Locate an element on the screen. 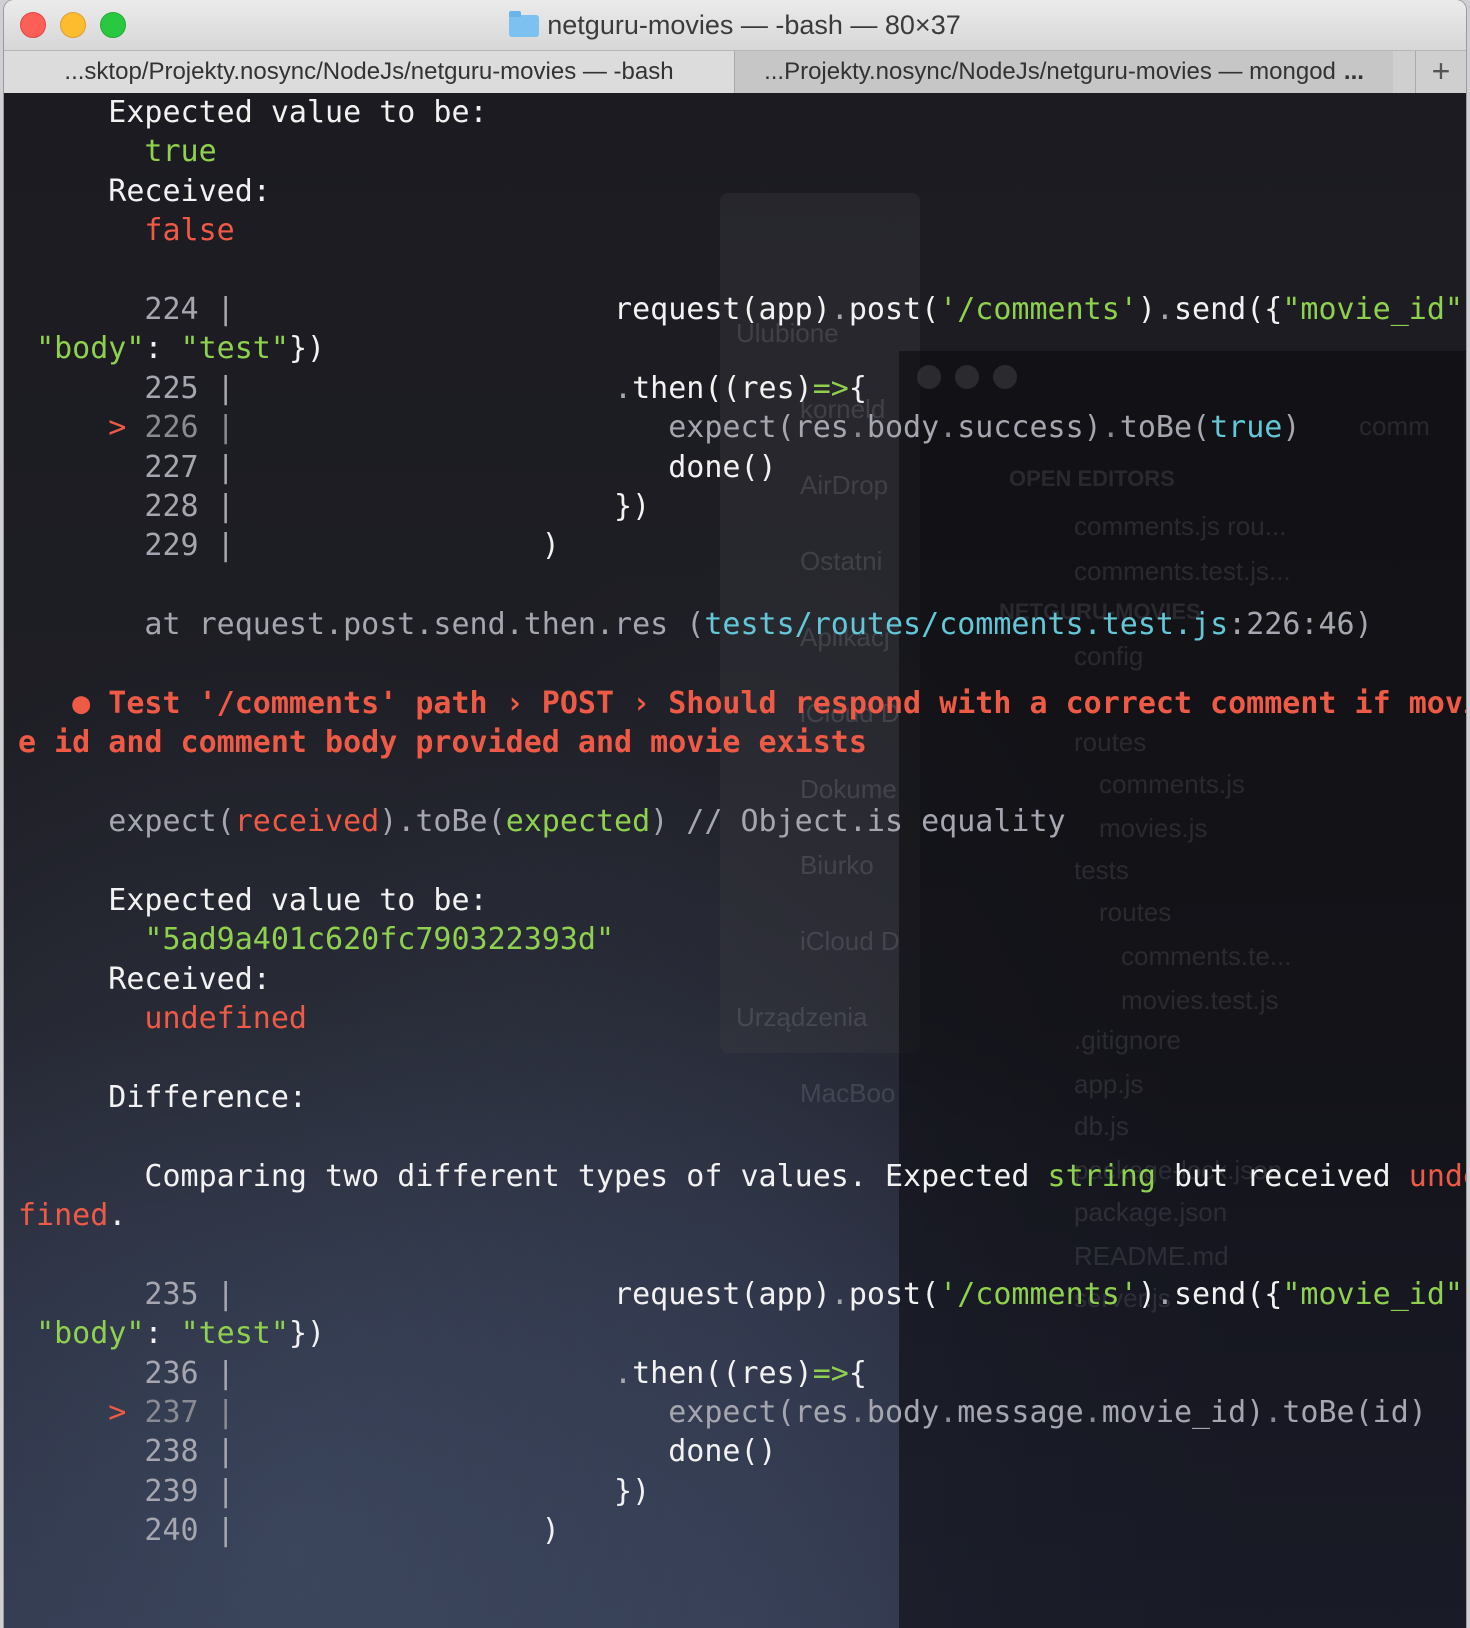 Image resolution: width=1470 pixels, height=1628 pixels. terminal-text: tests/routes/comments.test.js is located at coordinates (966, 625).